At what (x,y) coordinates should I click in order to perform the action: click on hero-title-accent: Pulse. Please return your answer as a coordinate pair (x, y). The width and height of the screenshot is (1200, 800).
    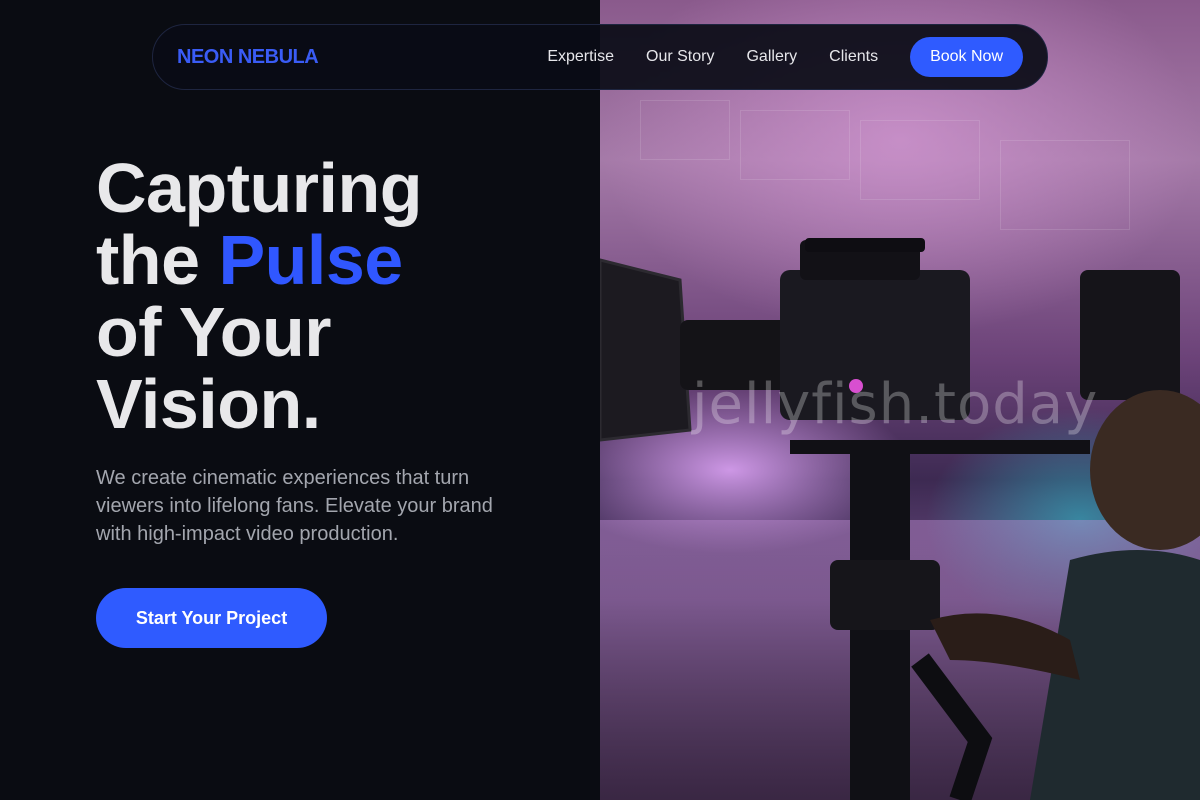
    Looking at the image, I should click on (310, 260).